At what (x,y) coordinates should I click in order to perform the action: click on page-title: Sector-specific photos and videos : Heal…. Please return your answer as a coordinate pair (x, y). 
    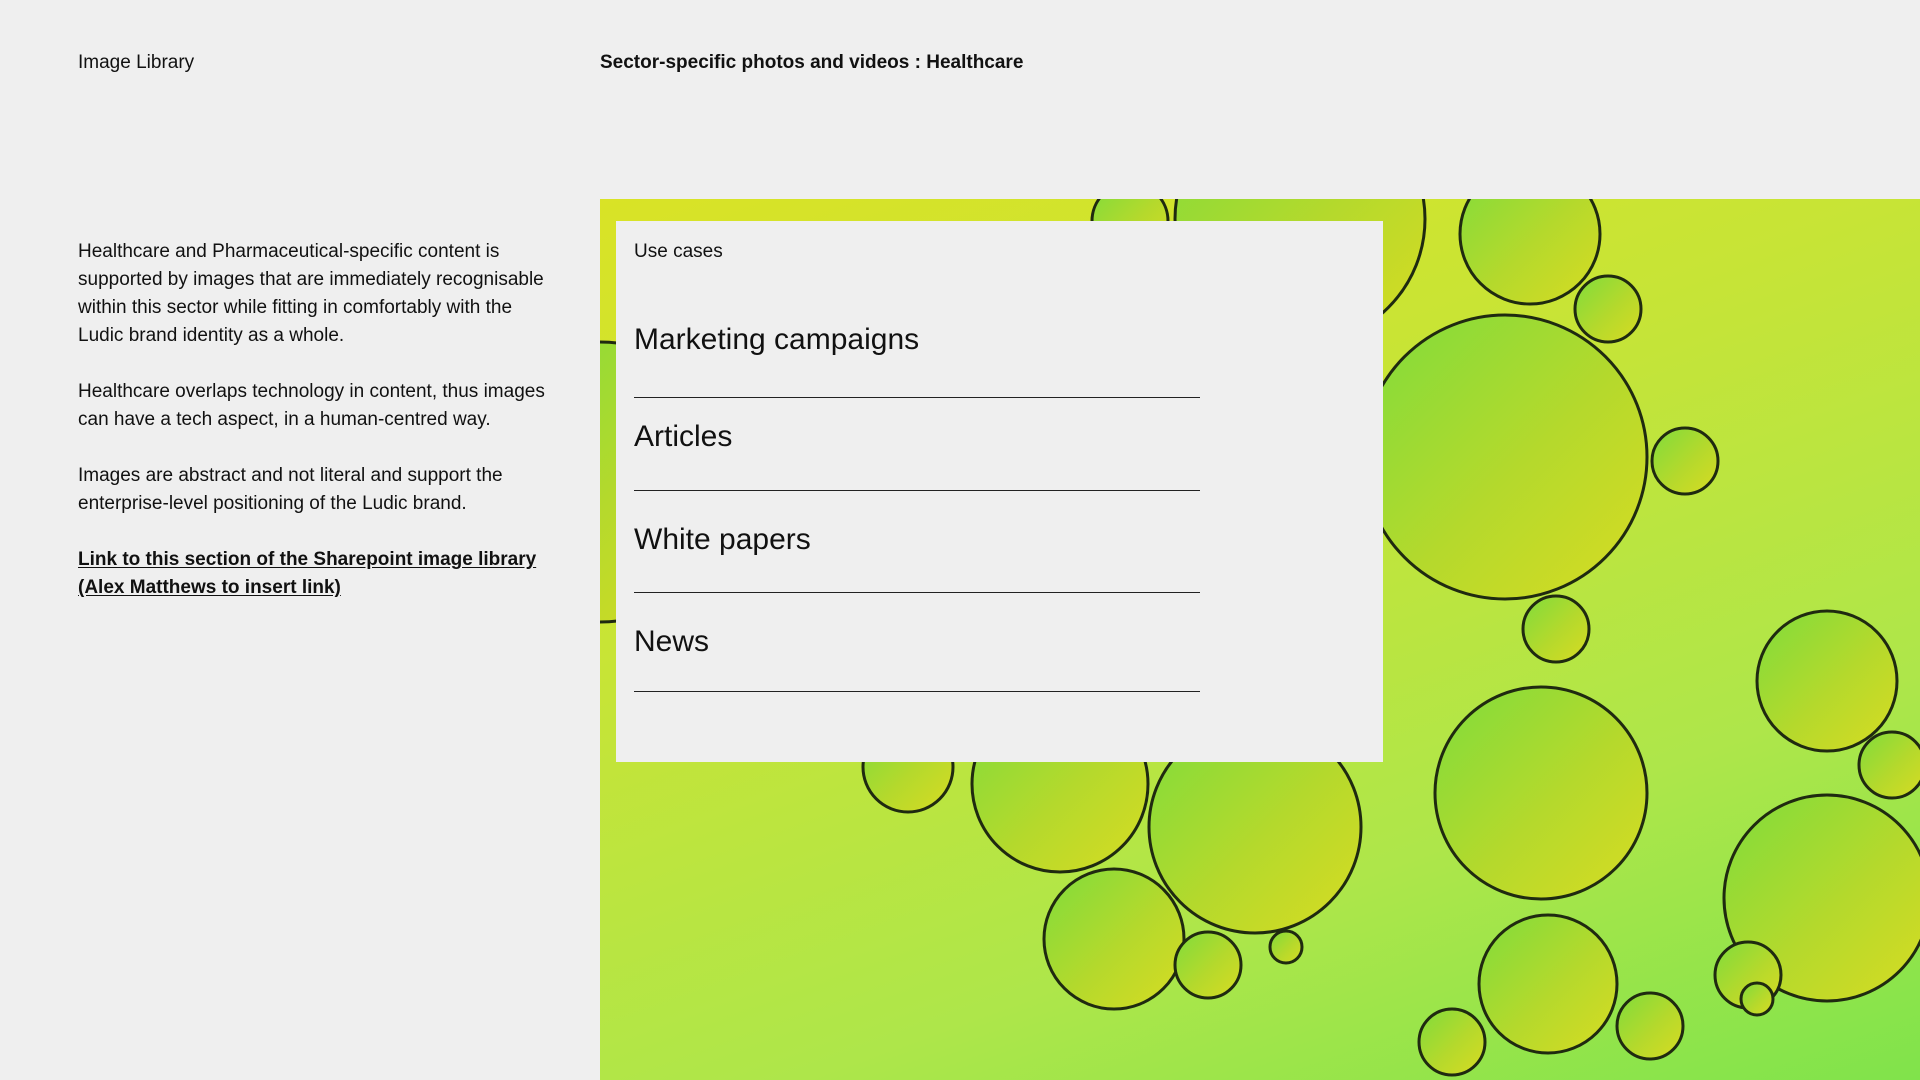
    Looking at the image, I should click on (812, 62).